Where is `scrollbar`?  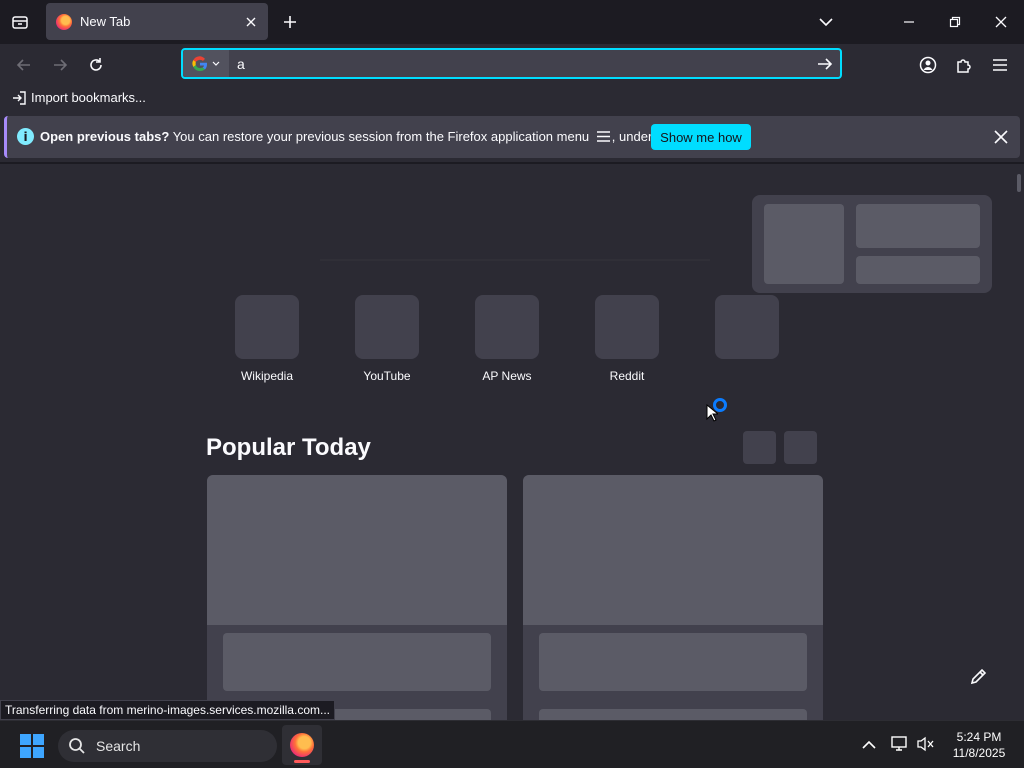
scrollbar is located at coordinates (1019, 183).